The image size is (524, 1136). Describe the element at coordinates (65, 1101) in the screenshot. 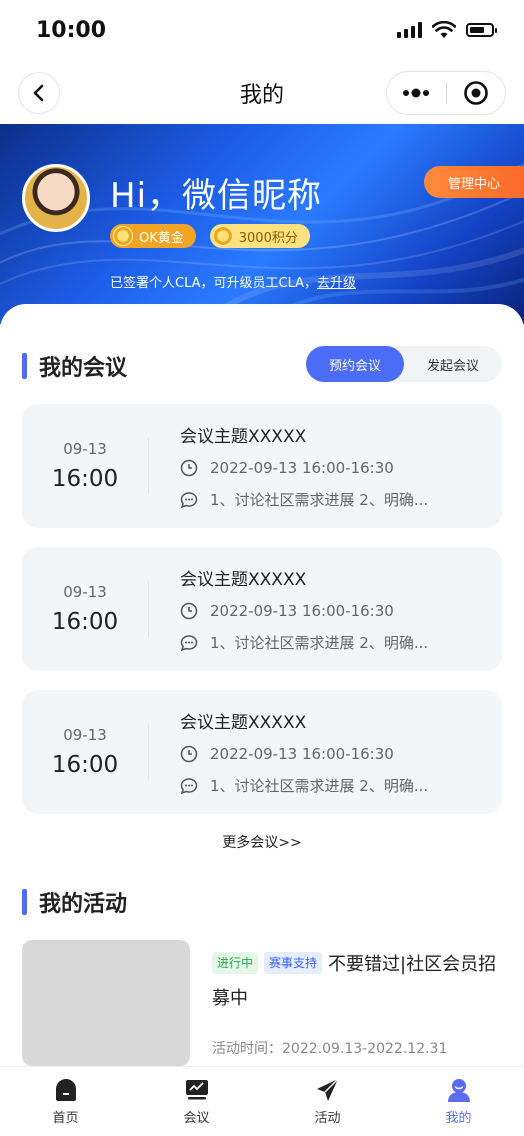

I see `tab-home: 首页` at that location.